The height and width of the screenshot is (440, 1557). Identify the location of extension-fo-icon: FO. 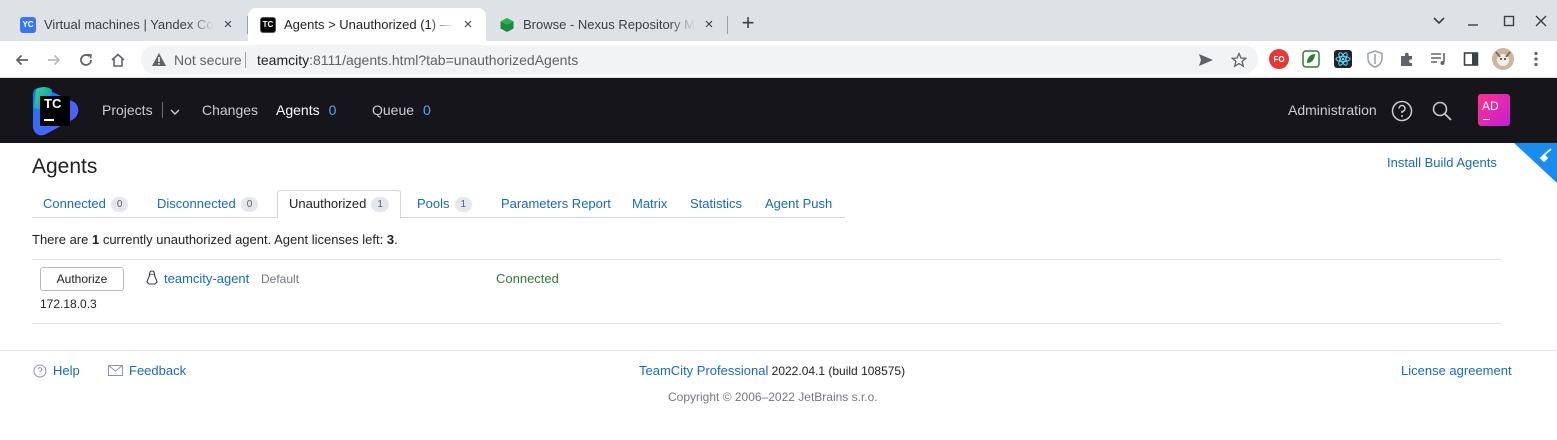
(1279, 59).